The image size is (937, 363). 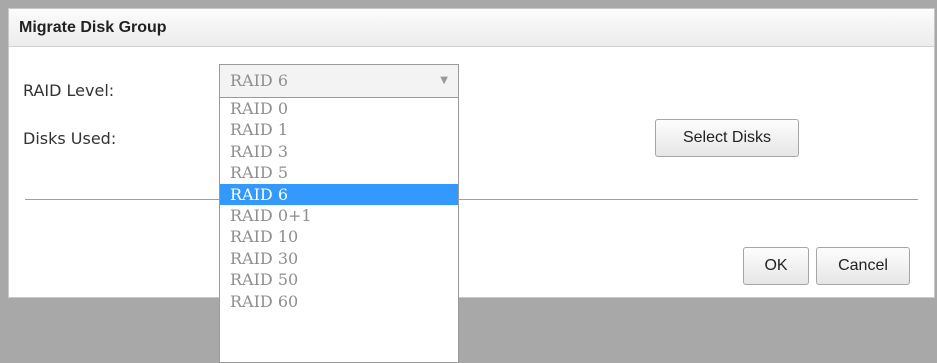 What do you see at coordinates (339, 172) in the screenshot?
I see `raid-option: RAID 5` at bounding box center [339, 172].